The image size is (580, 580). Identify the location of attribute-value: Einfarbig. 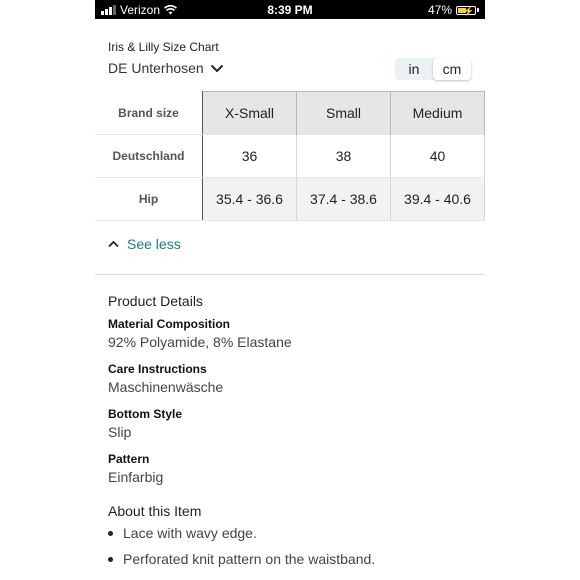
(136, 477).